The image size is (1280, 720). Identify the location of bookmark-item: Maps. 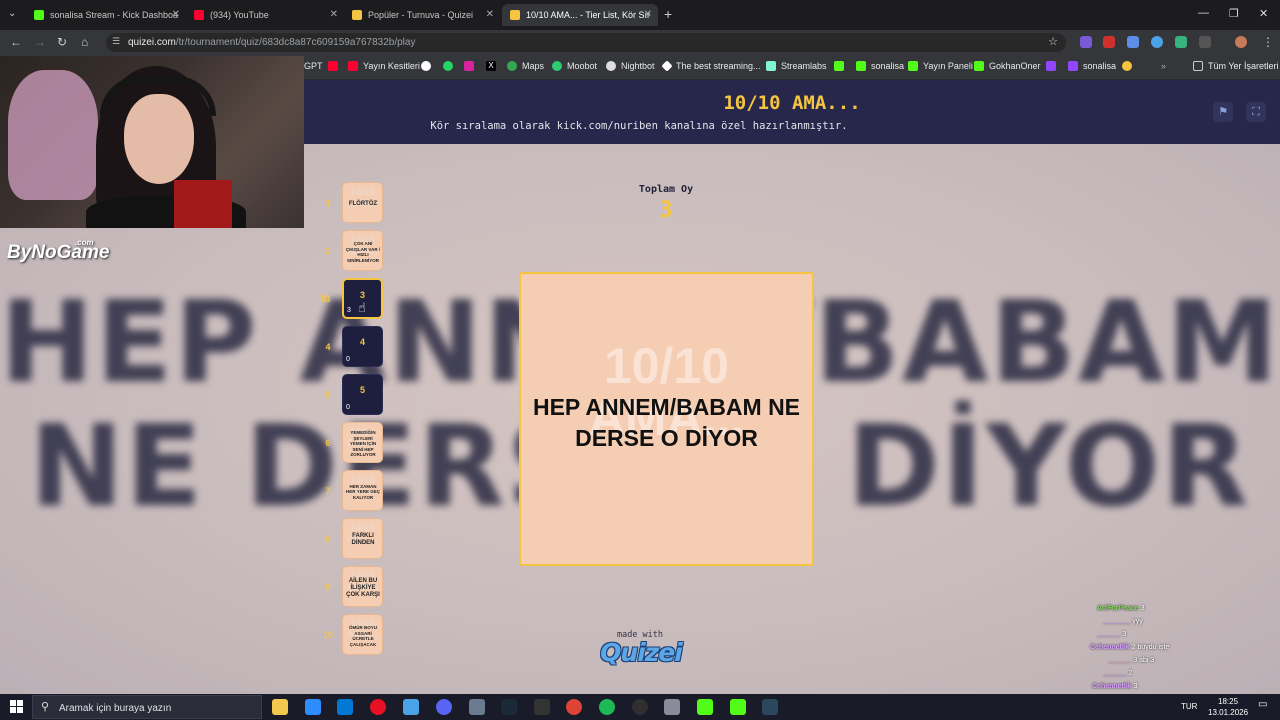
(525, 66).